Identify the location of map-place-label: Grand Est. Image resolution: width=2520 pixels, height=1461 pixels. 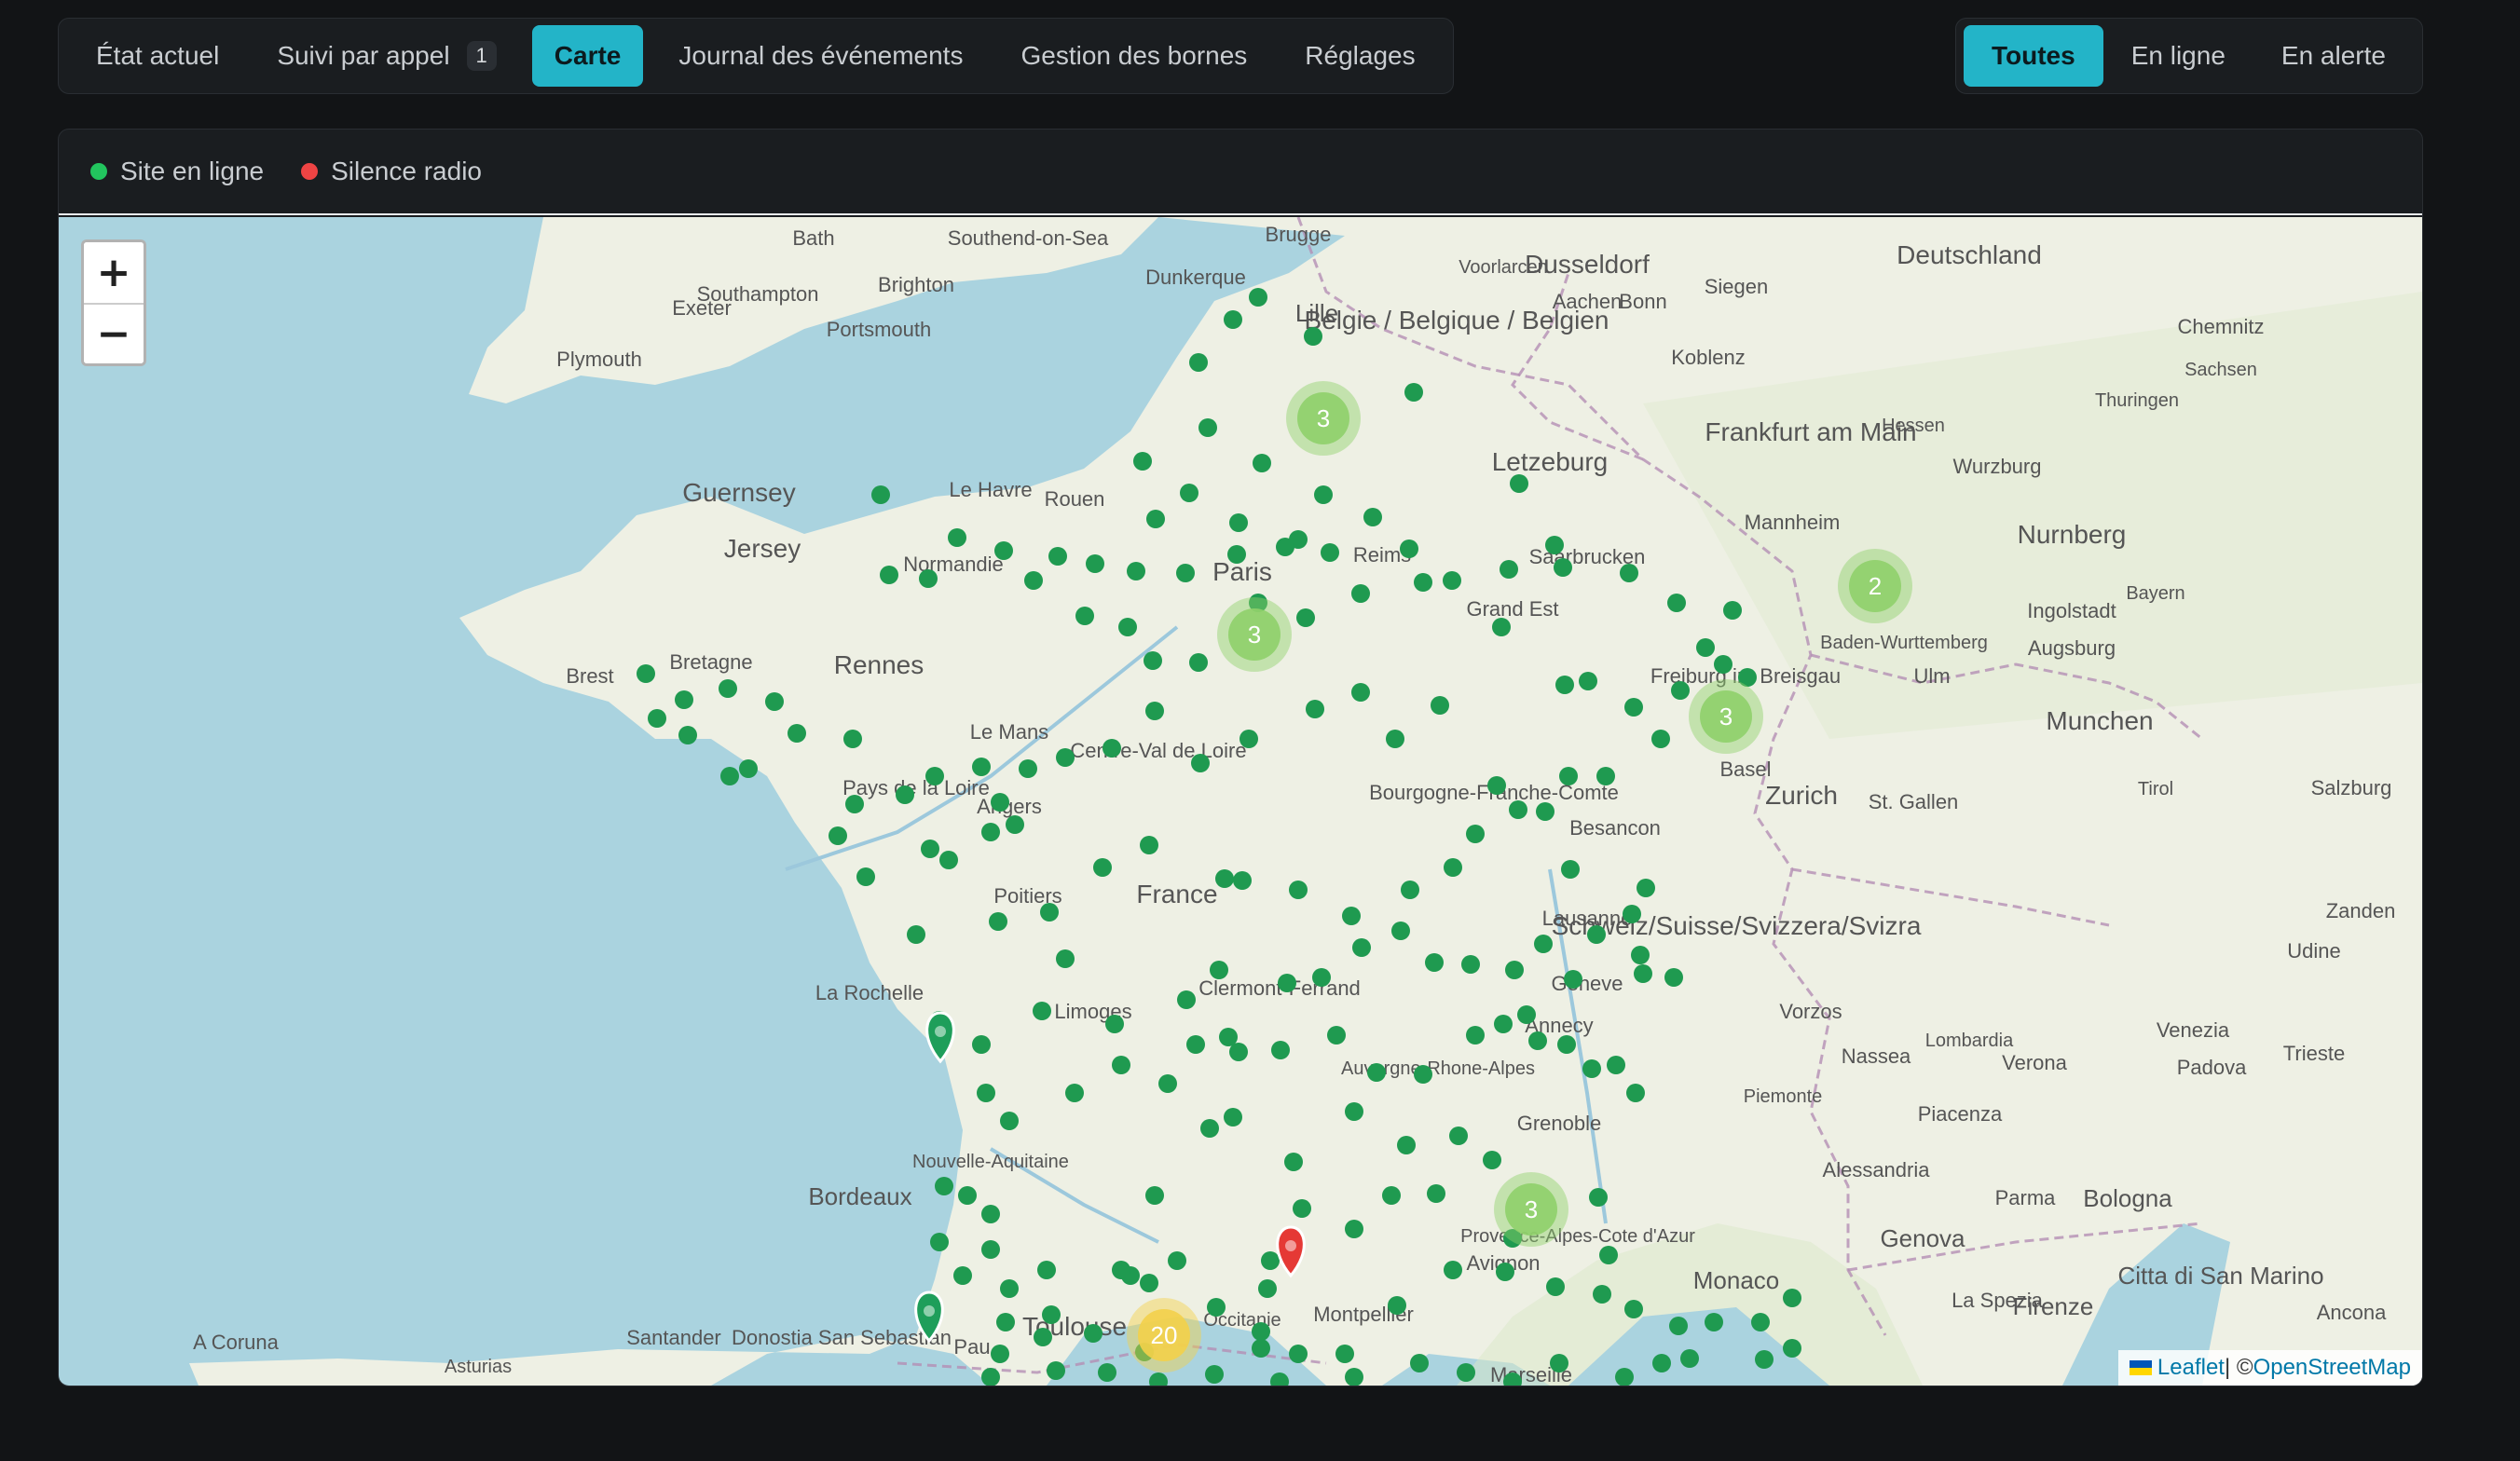
(1512, 609).